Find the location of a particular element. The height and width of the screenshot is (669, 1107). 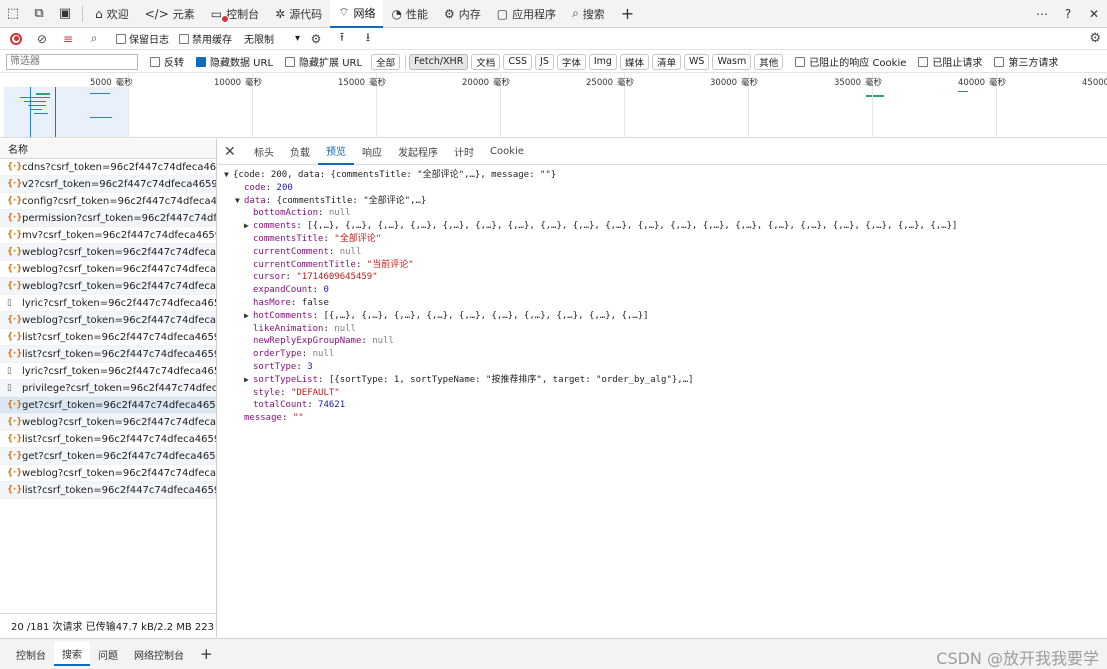

type-filter-0: 全部 is located at coordinates (386, 61).